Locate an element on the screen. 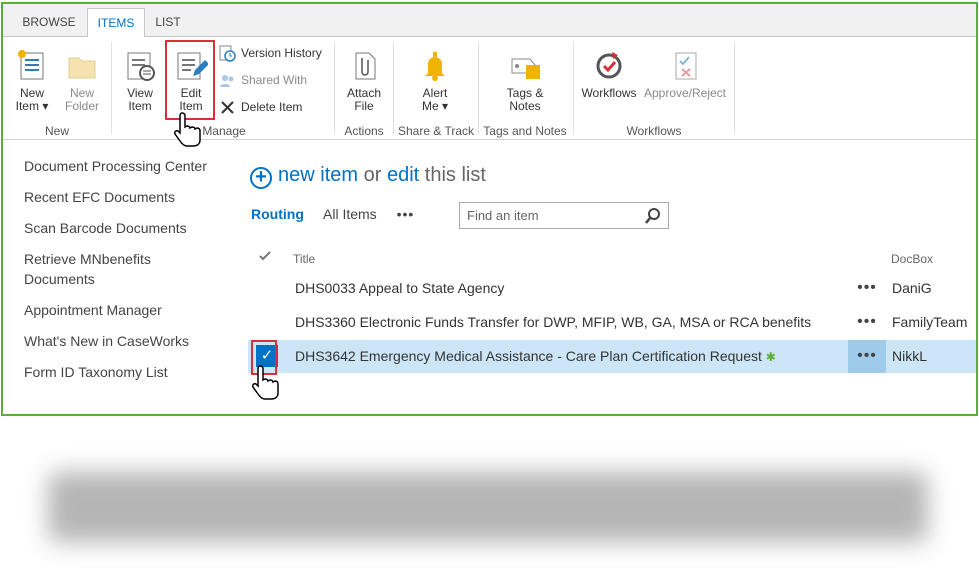 The image size is (979, 574). shared-with-button: Shared With is located at coordinates (263, 80).